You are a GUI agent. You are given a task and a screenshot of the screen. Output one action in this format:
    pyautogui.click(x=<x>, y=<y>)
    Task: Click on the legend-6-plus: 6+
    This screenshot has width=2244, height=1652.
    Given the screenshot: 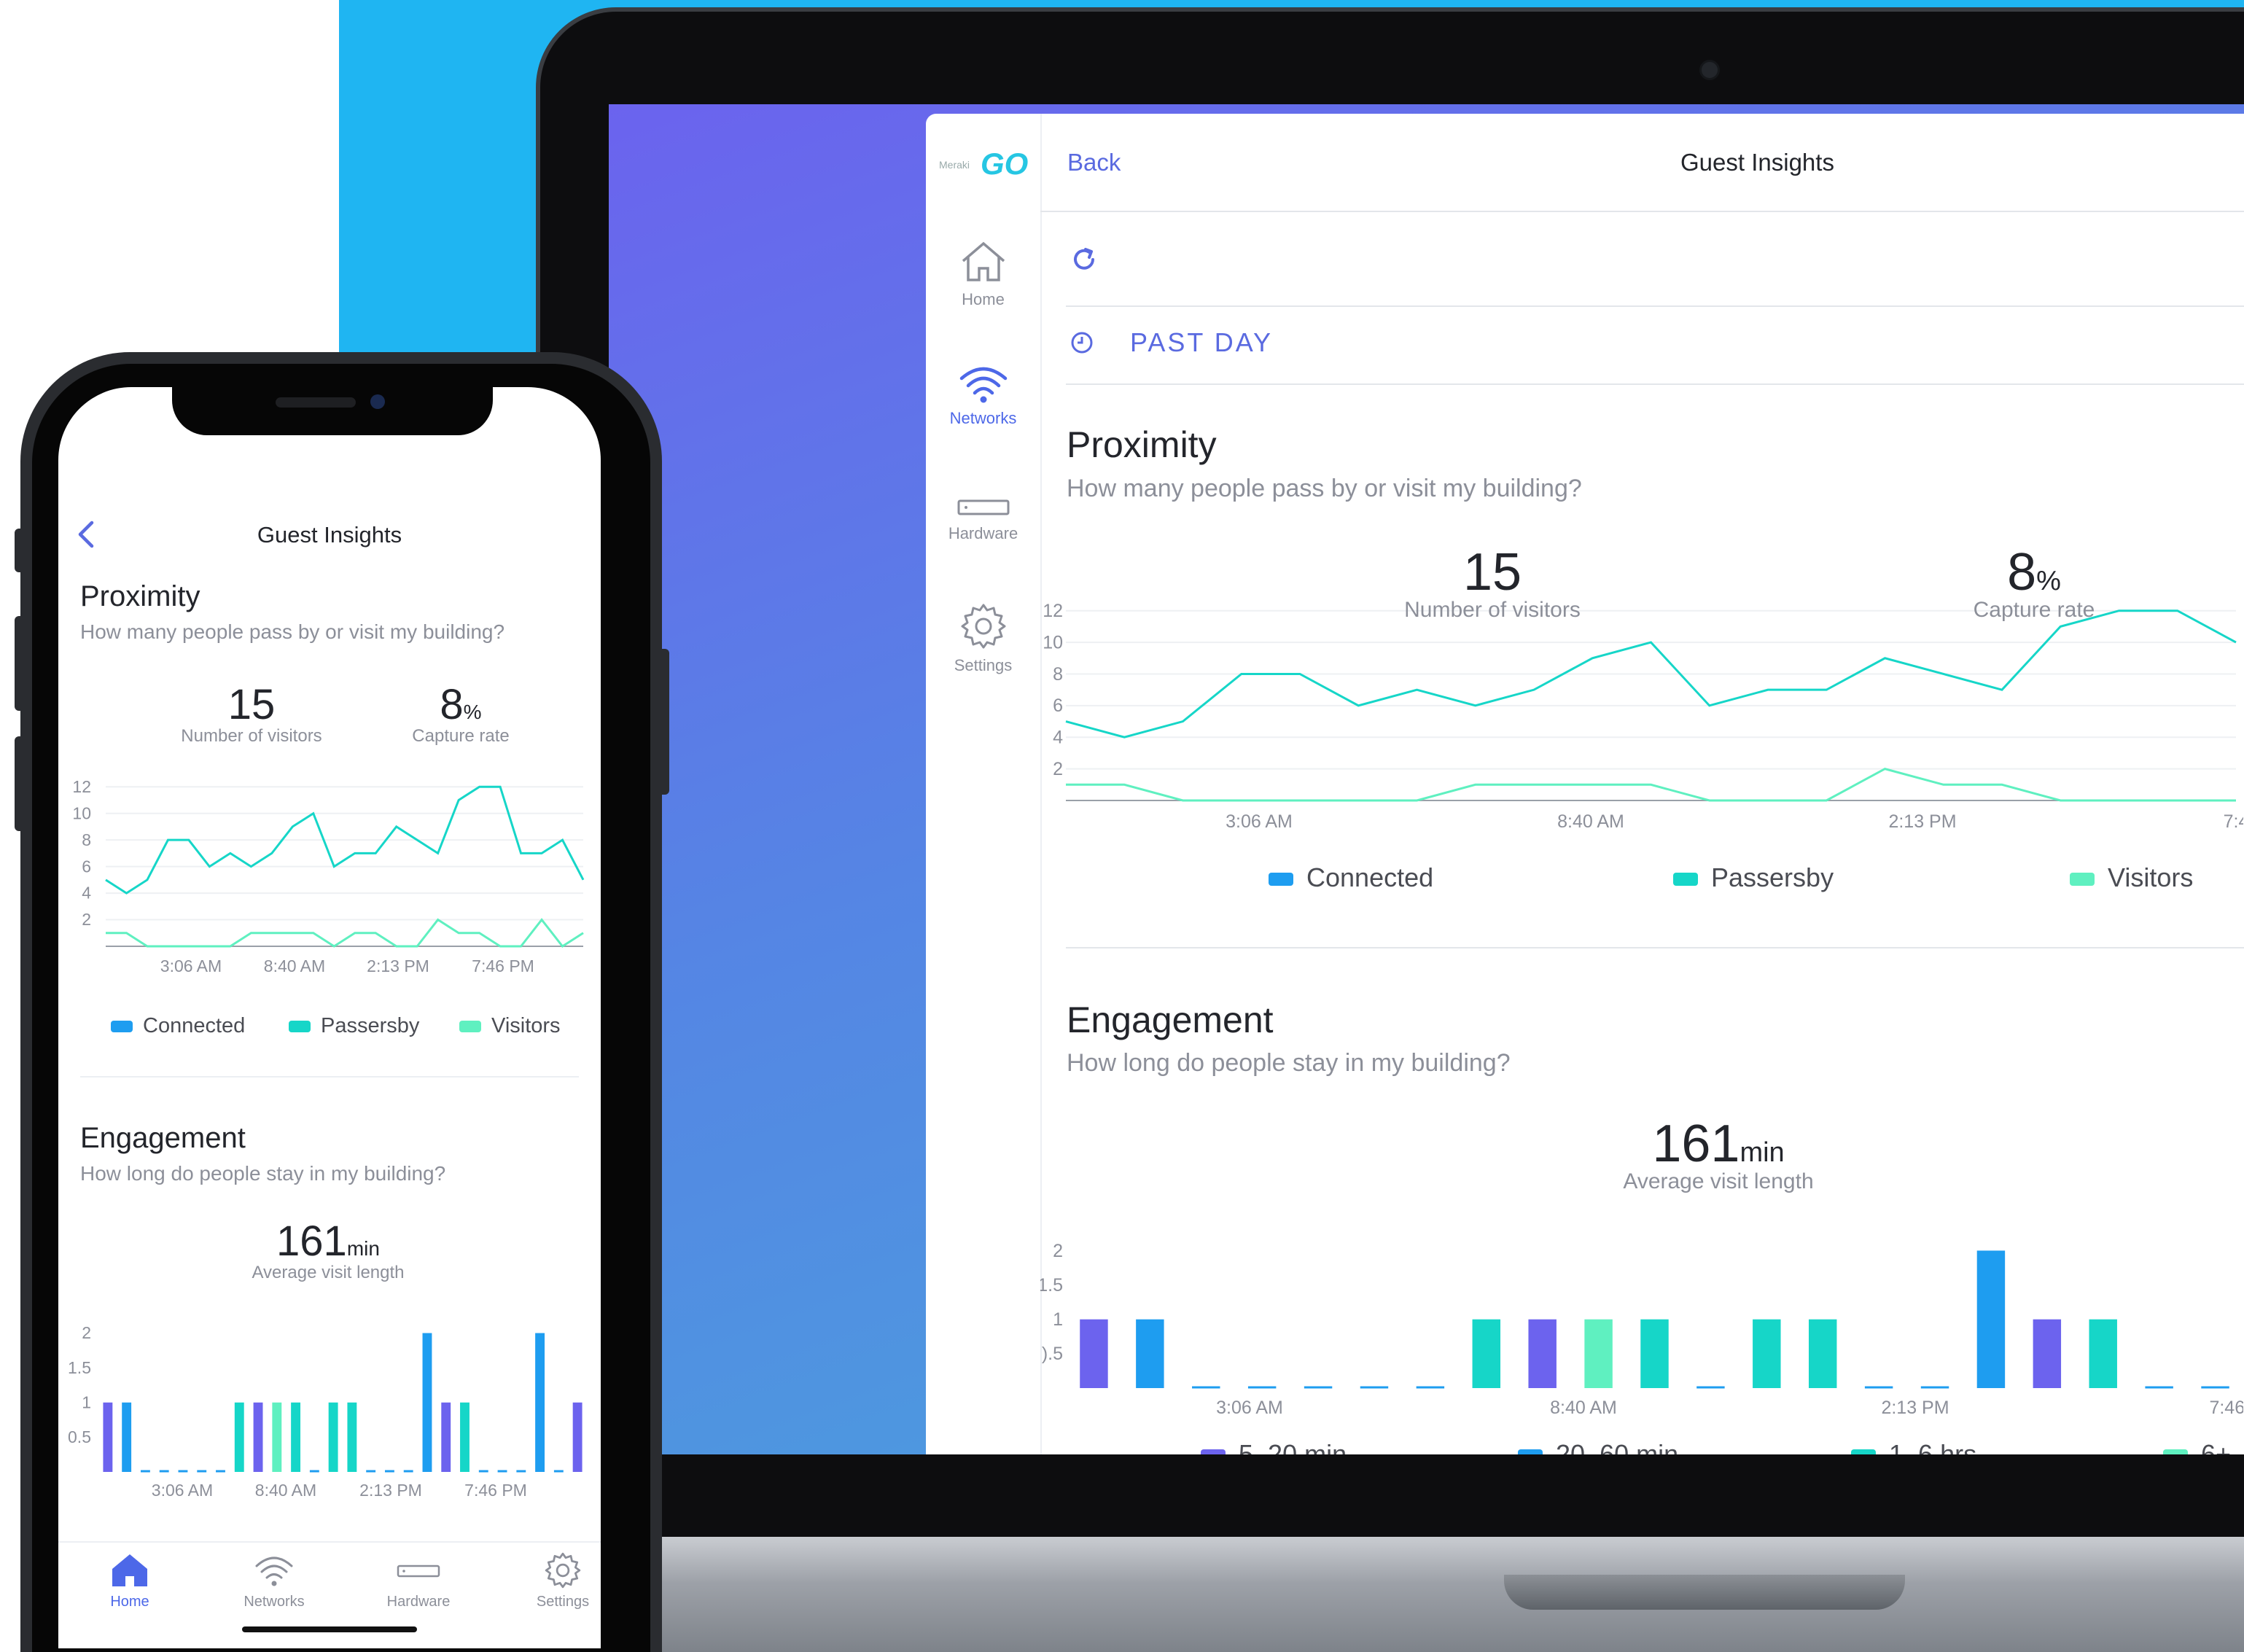 What is the action you would take?
    pyautogui.click(x=2197, y=1446)
    